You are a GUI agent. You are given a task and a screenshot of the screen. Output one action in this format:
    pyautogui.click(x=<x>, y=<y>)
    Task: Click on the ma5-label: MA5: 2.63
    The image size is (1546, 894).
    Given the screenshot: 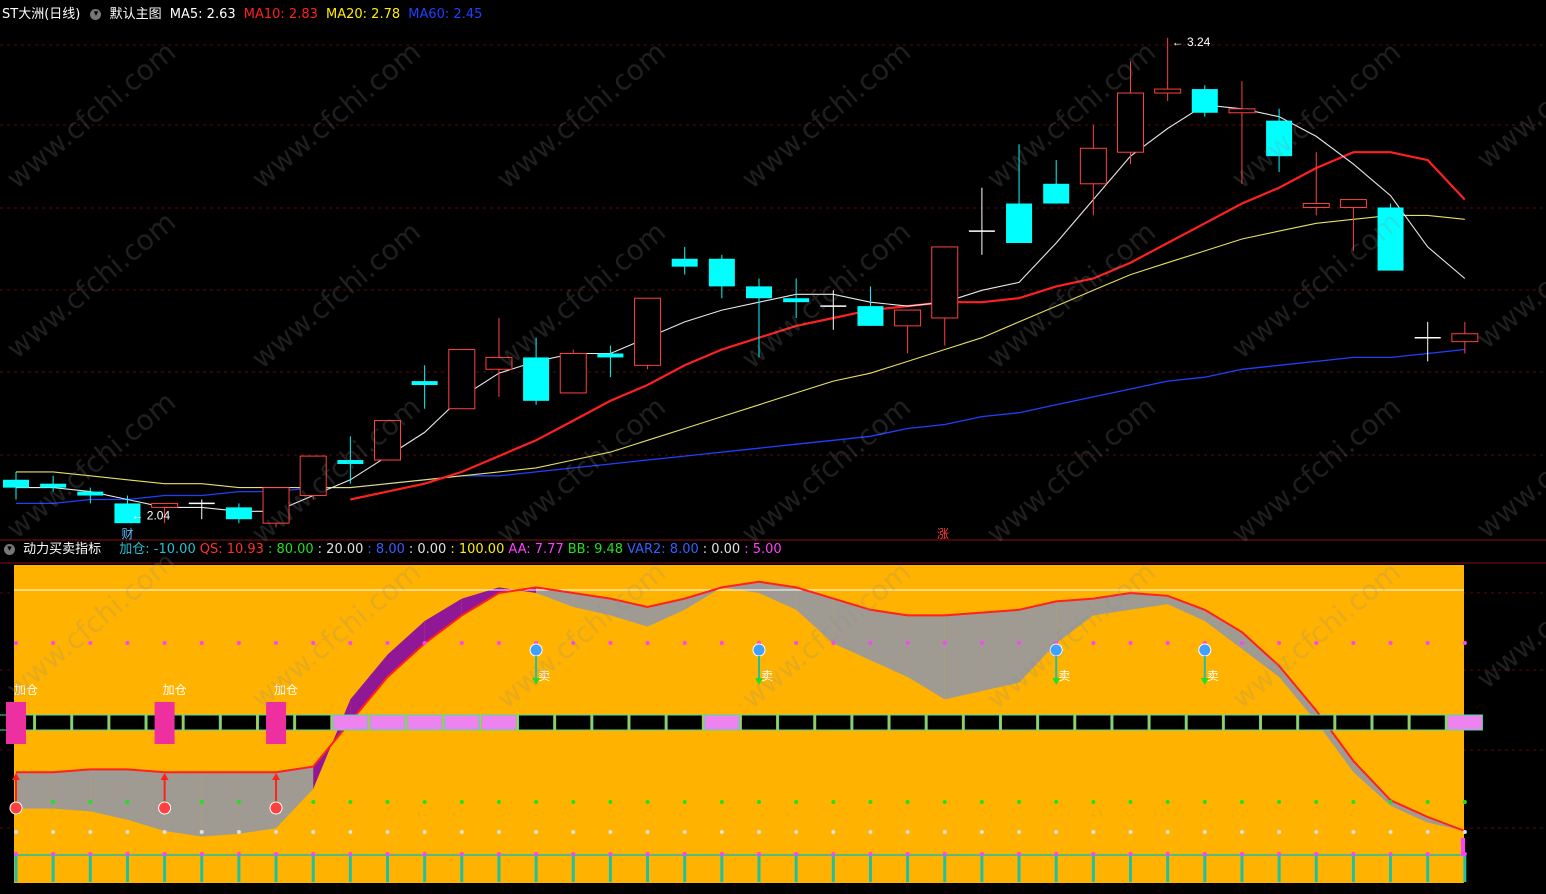 What is the action you would take?
    pyautogui.click(x=202, y=14)
    